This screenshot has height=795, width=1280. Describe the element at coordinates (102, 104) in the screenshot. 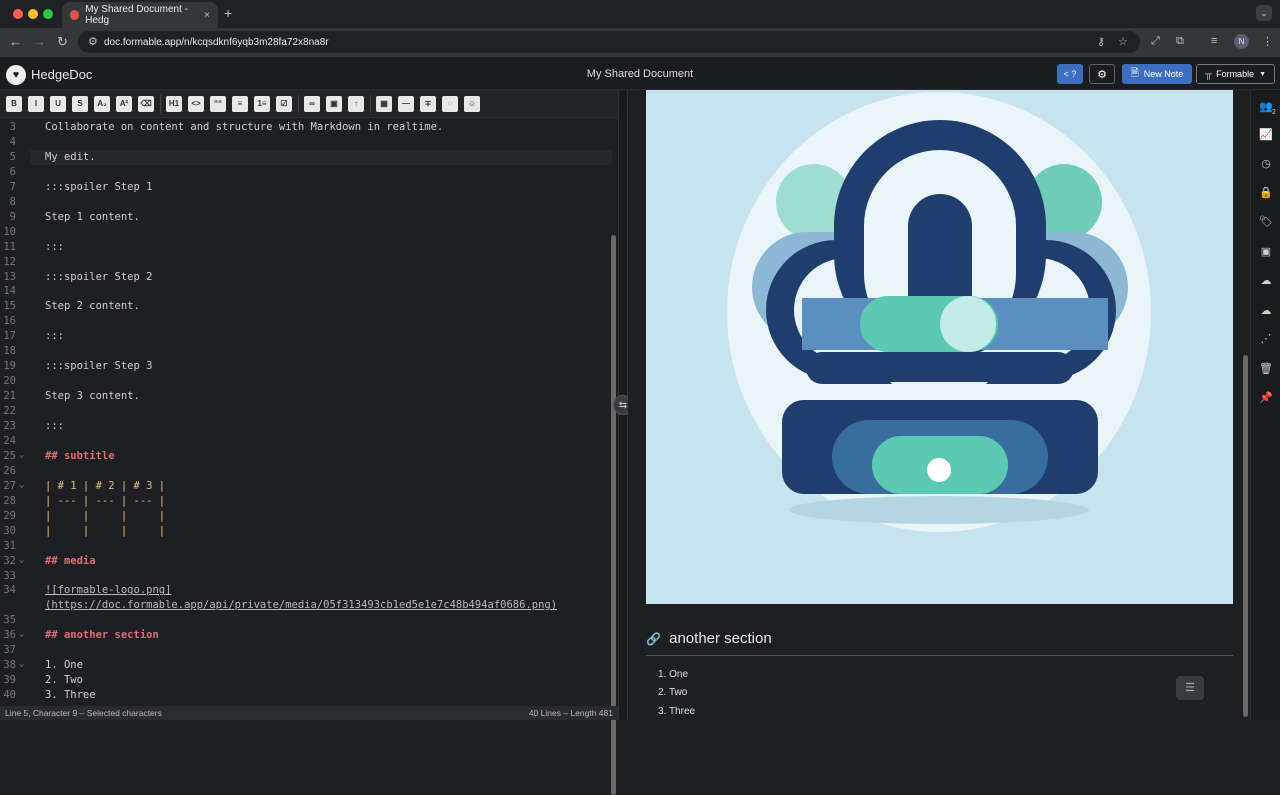

I see `toolbar-button: A₂` at that location.